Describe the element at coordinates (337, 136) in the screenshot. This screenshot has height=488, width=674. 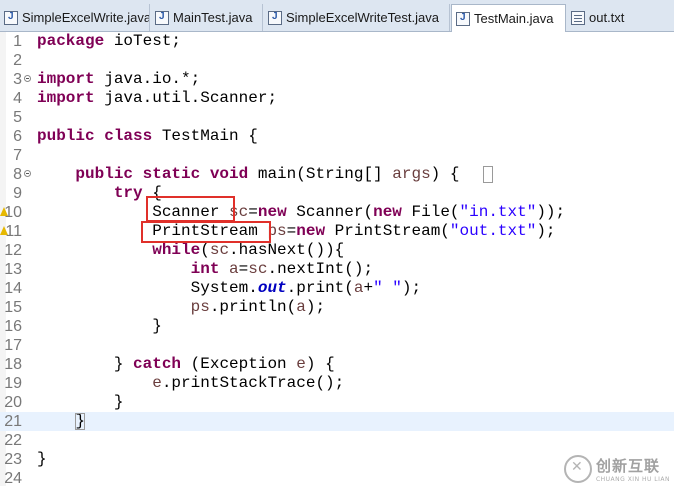
I see `code-line: 6 public class TestMain {` at that location.